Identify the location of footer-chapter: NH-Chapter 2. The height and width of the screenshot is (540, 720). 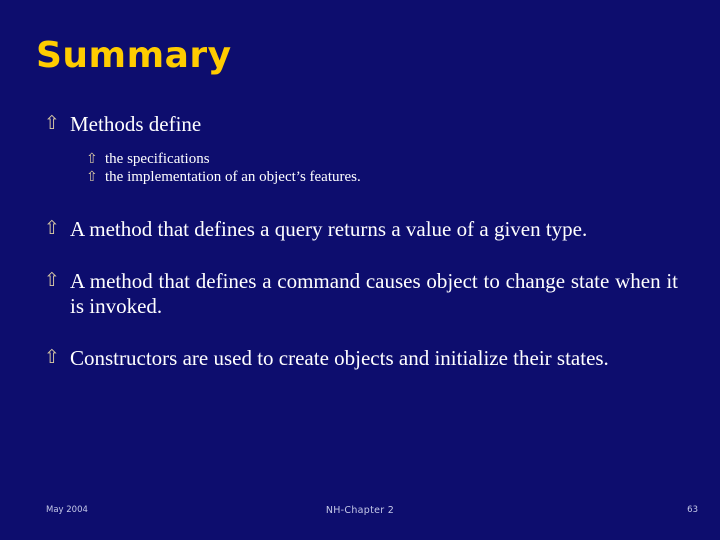
(360, 510).